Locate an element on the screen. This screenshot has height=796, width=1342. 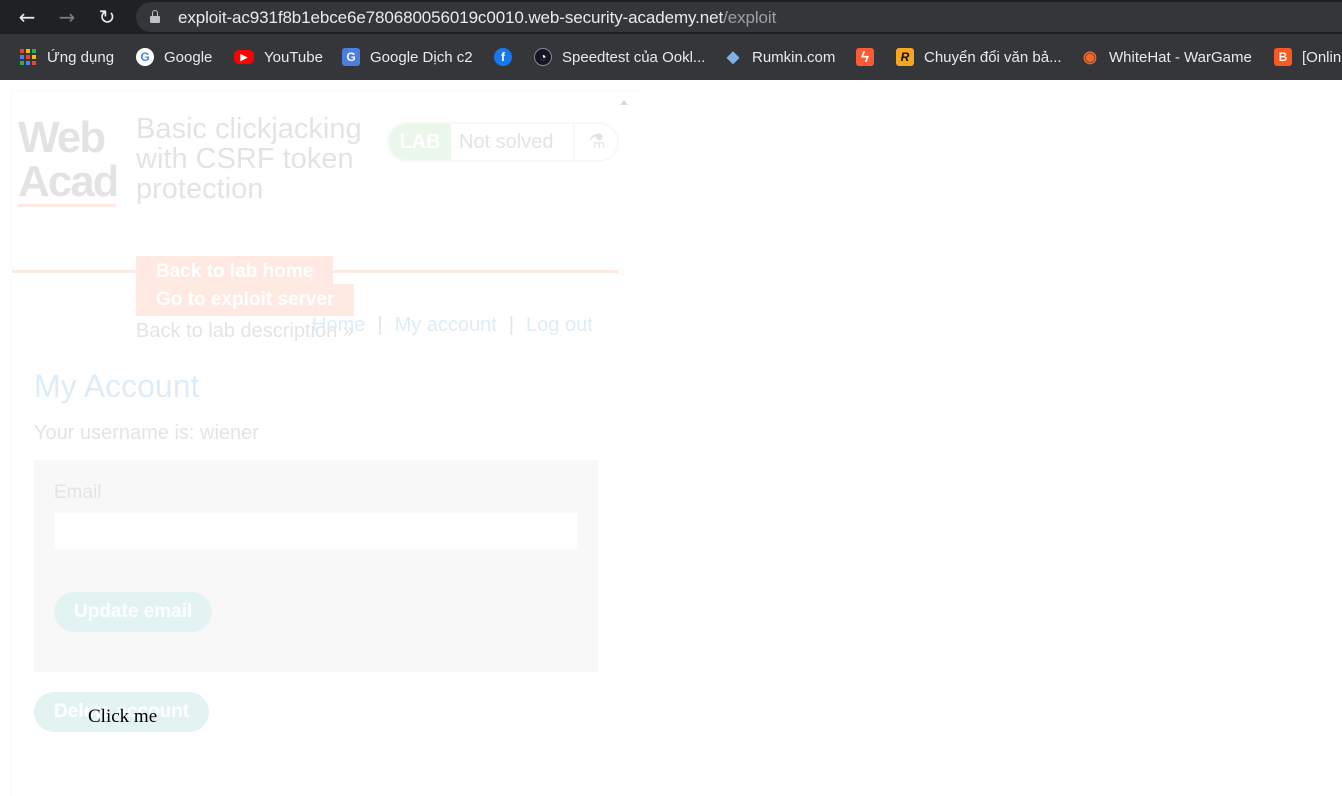
bookmark-online: B [Onlin is located at coordinates (1307, 57).